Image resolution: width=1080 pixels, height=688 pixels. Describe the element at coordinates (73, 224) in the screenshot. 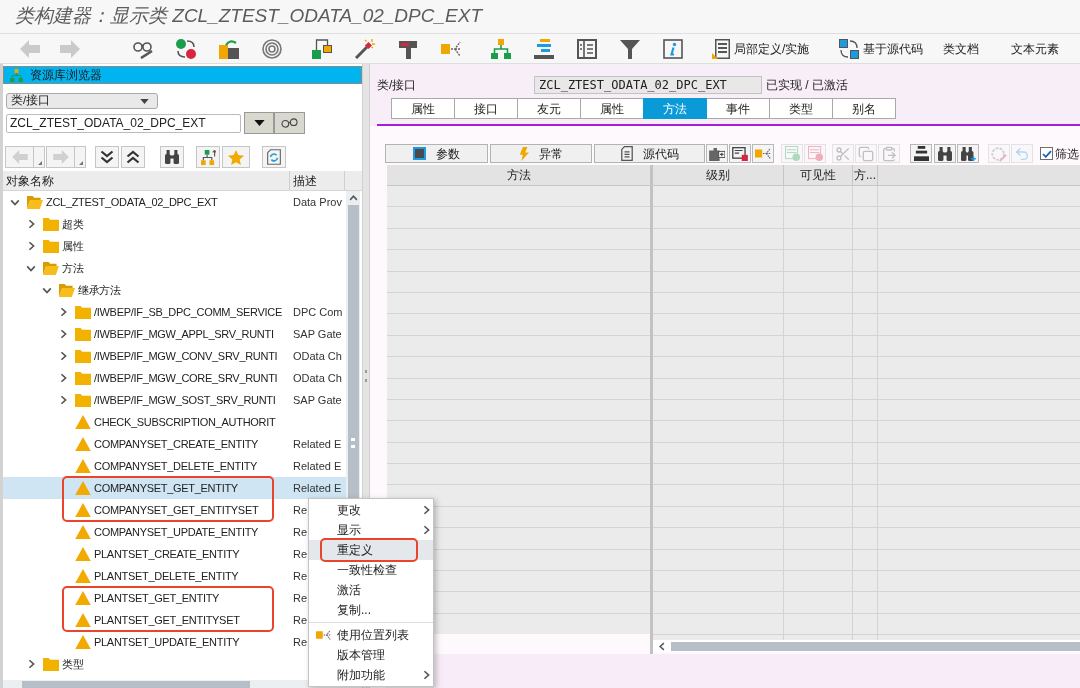

I see `tree-item-label: 超类` at that location.